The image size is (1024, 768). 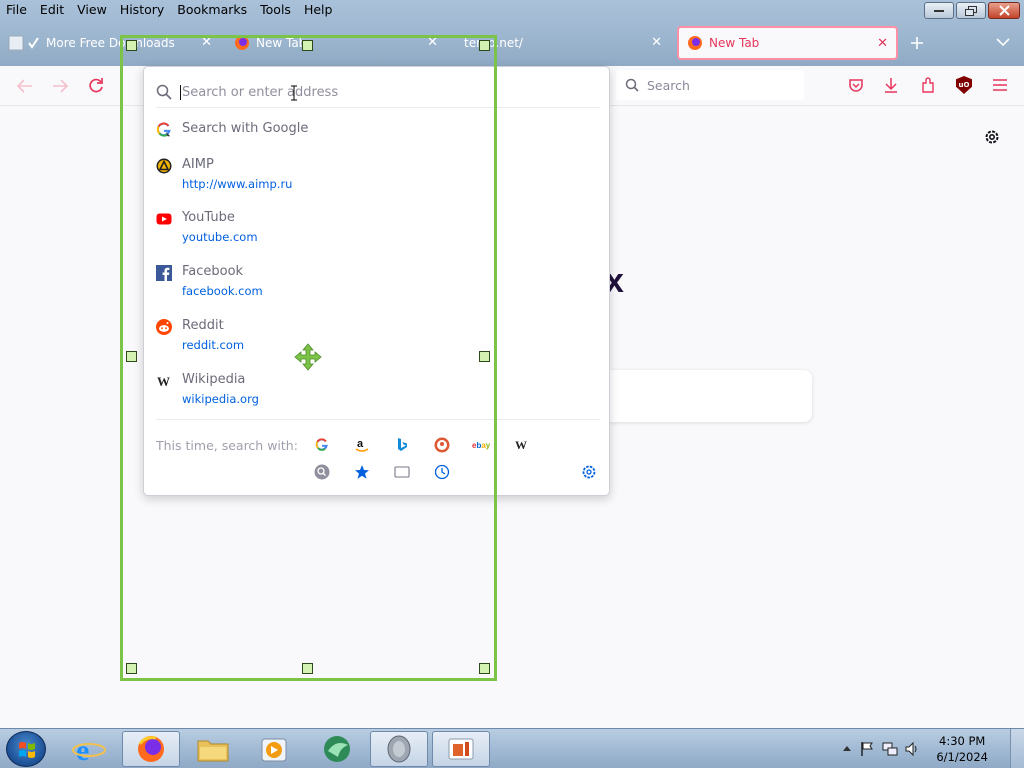 What do you see at coordinates (668, 85) in the screenshot?
I see `search-placeholder: Search` at bounding box center [668, 85].